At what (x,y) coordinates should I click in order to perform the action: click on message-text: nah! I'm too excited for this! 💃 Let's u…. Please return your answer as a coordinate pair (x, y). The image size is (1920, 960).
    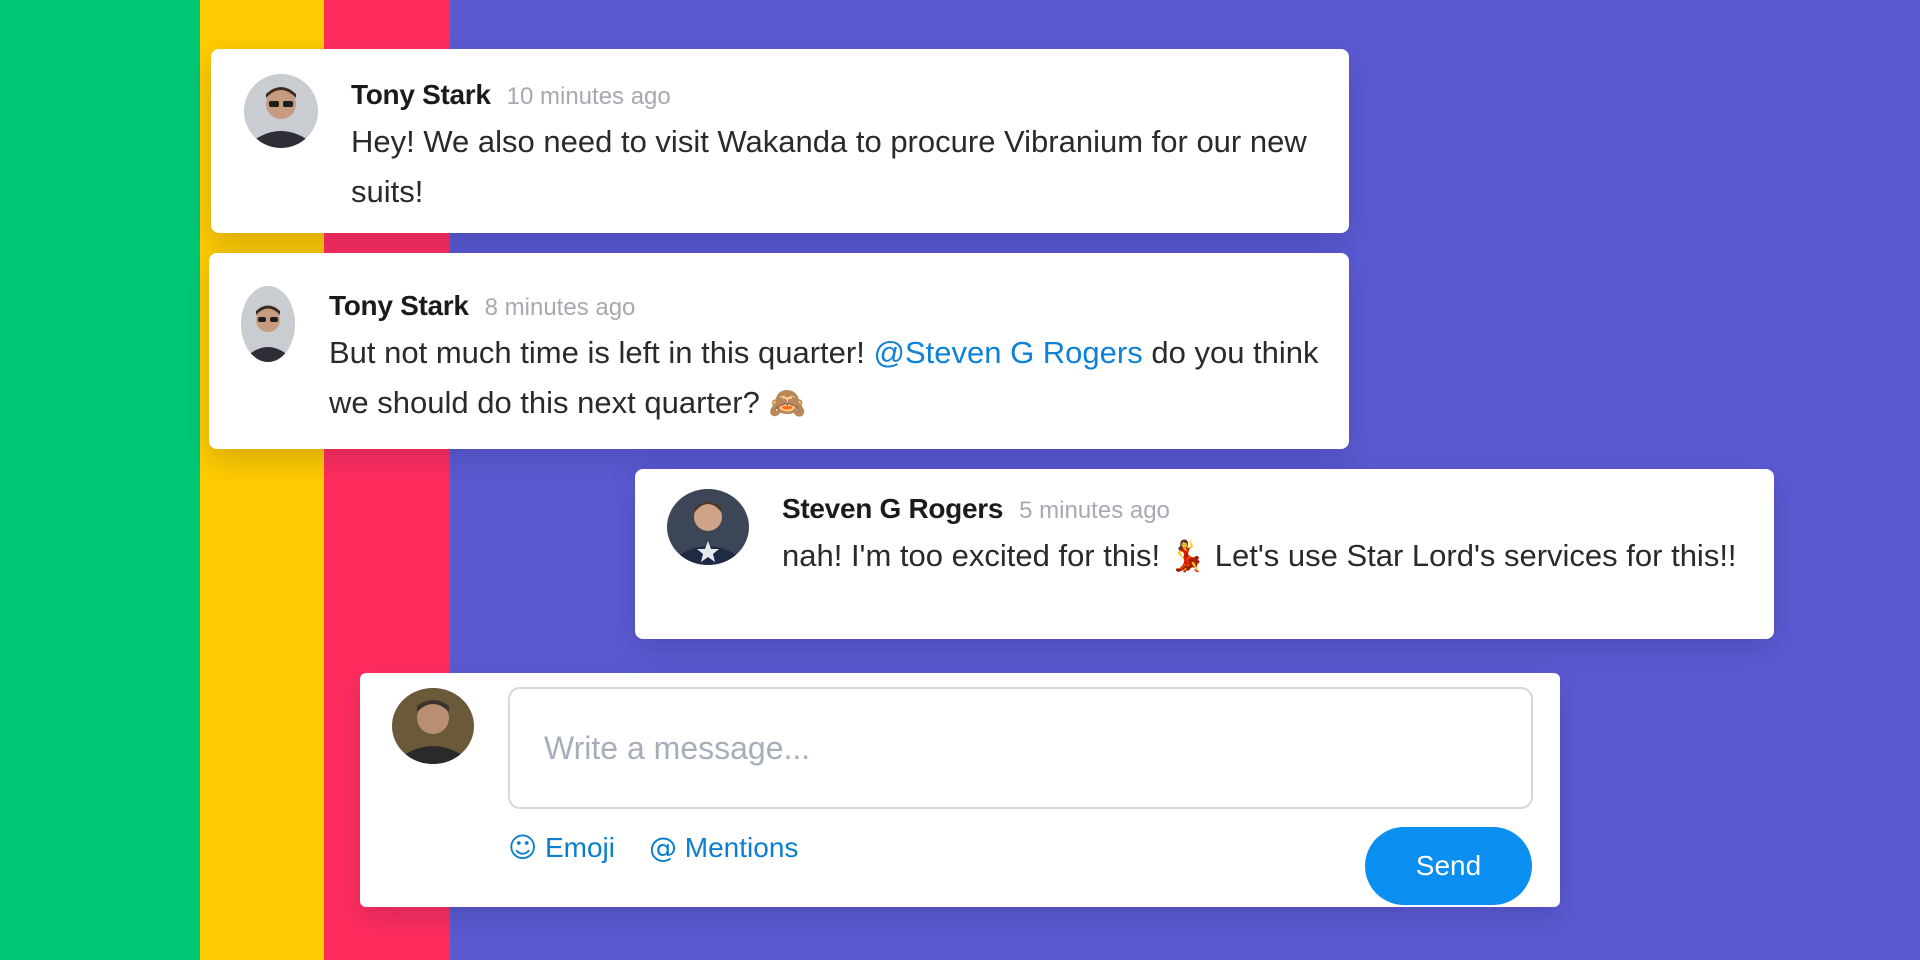
    Looking at the image, I should click on (1267, 556).